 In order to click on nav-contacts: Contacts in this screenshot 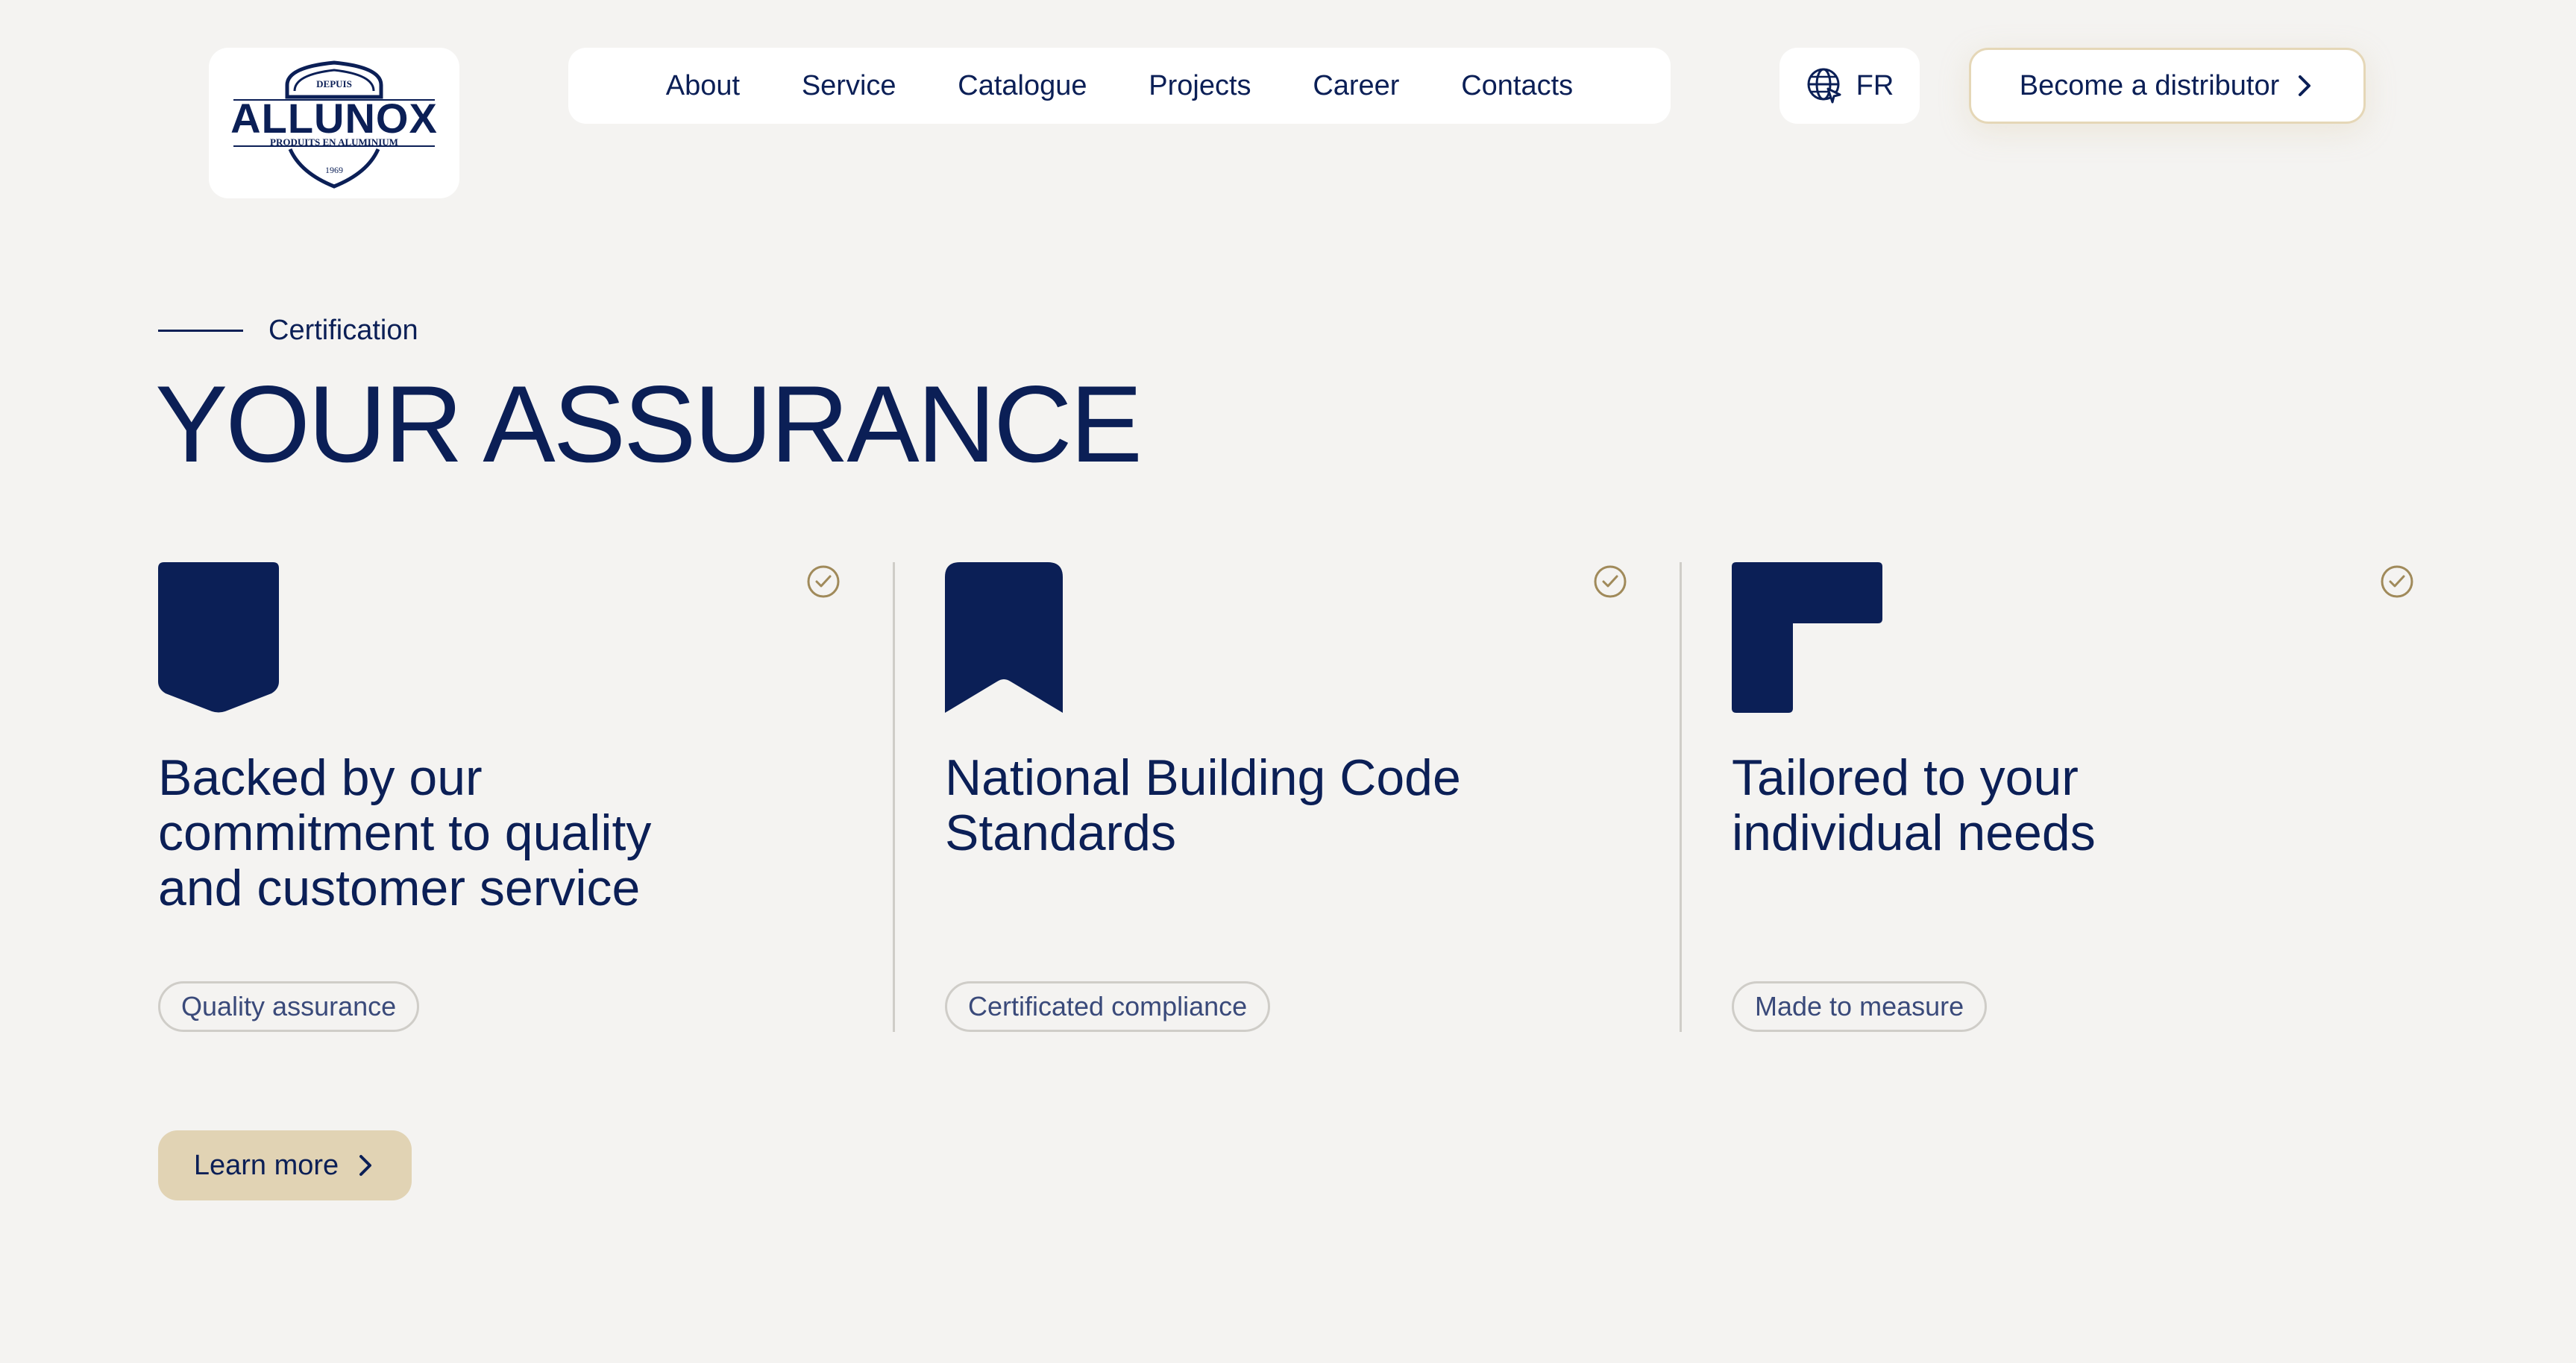, I will do `click(1517, 86)`.